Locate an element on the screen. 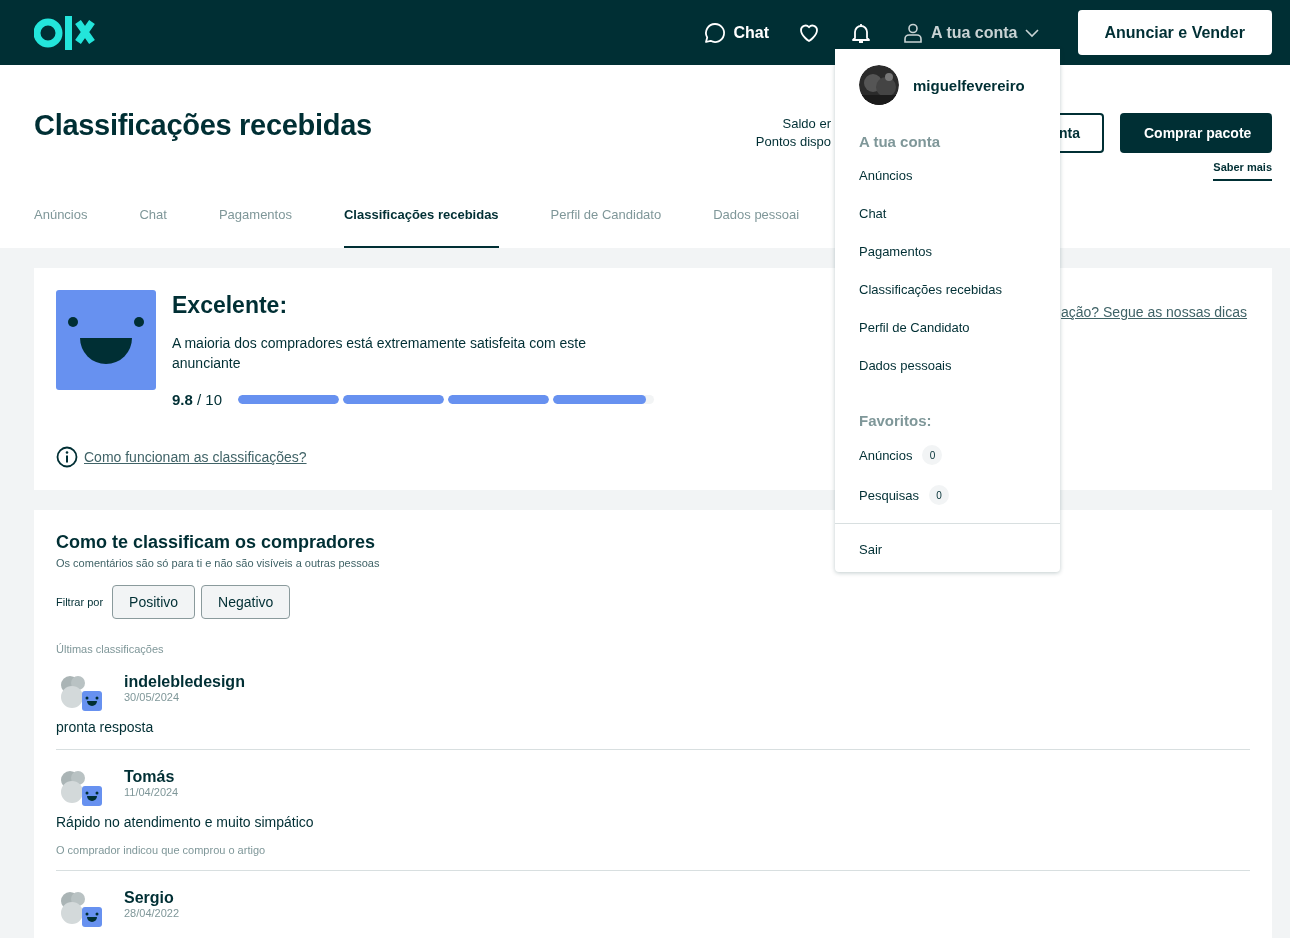  menu-item: Chat is located at coordinates (947, 213).